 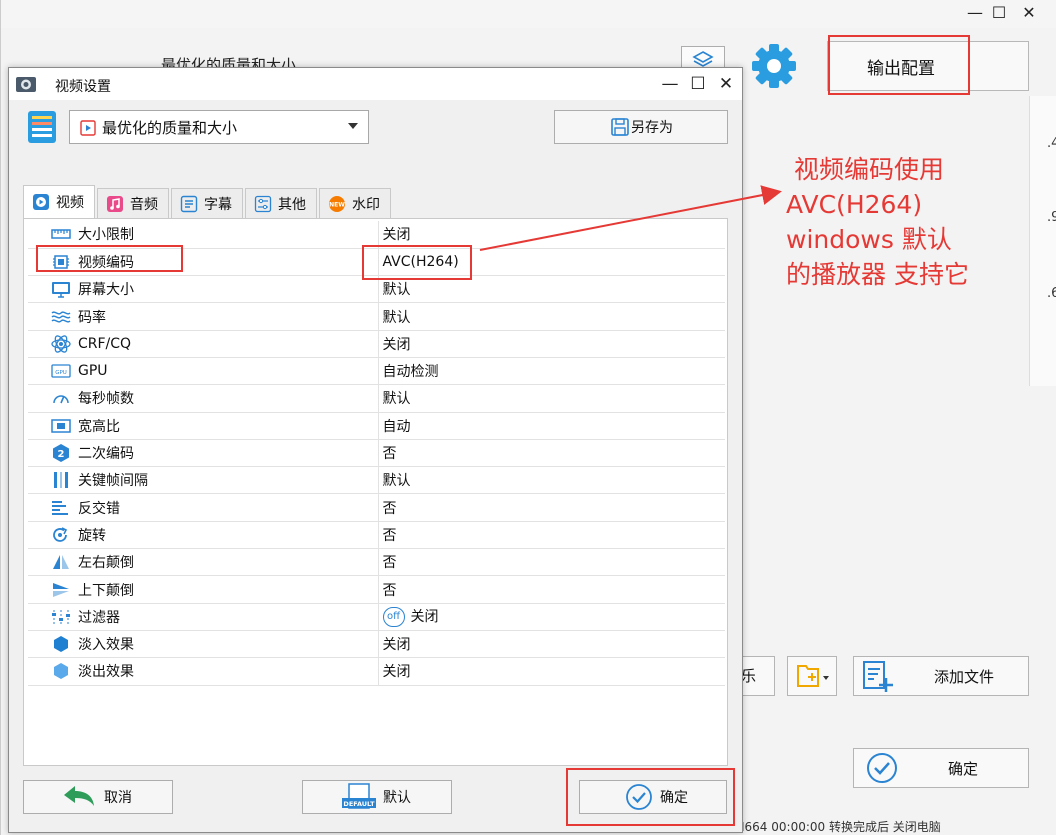 What do you see at coordinates (105, 343) in the screenshot?
I see `property-name: CRF/CQ` at bounding box center [105, 343].